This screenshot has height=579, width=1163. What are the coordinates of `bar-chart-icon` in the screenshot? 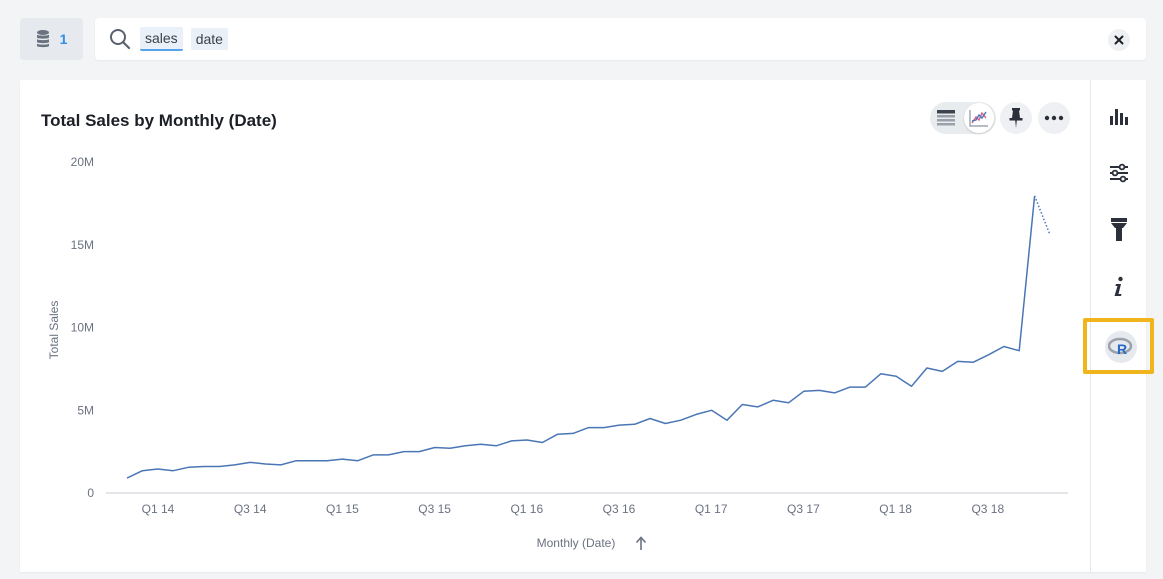 It's located at (1119, 116).